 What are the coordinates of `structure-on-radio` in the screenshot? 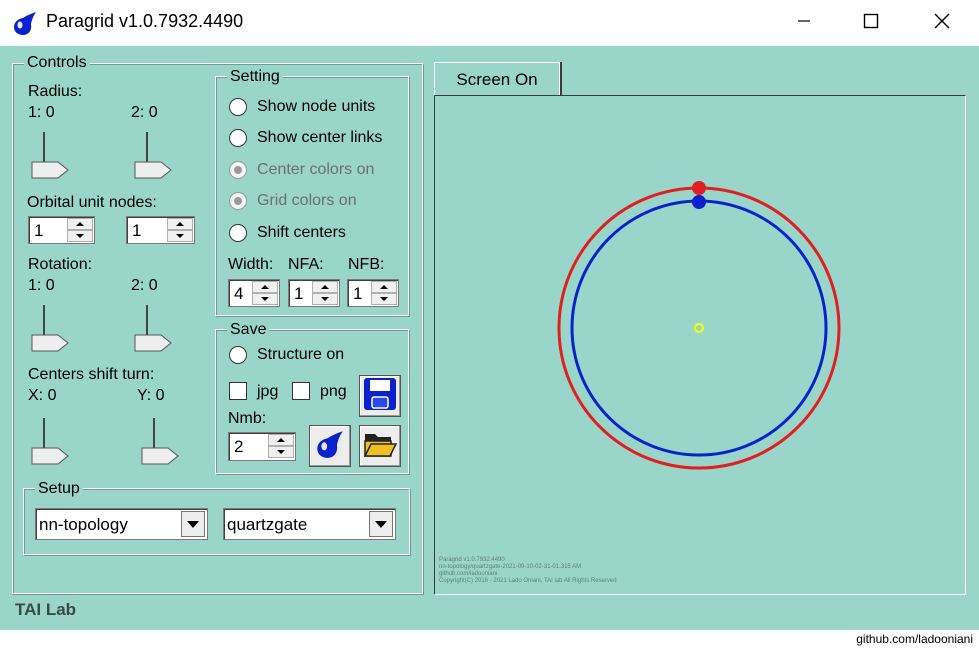 It's located at (238, 355).